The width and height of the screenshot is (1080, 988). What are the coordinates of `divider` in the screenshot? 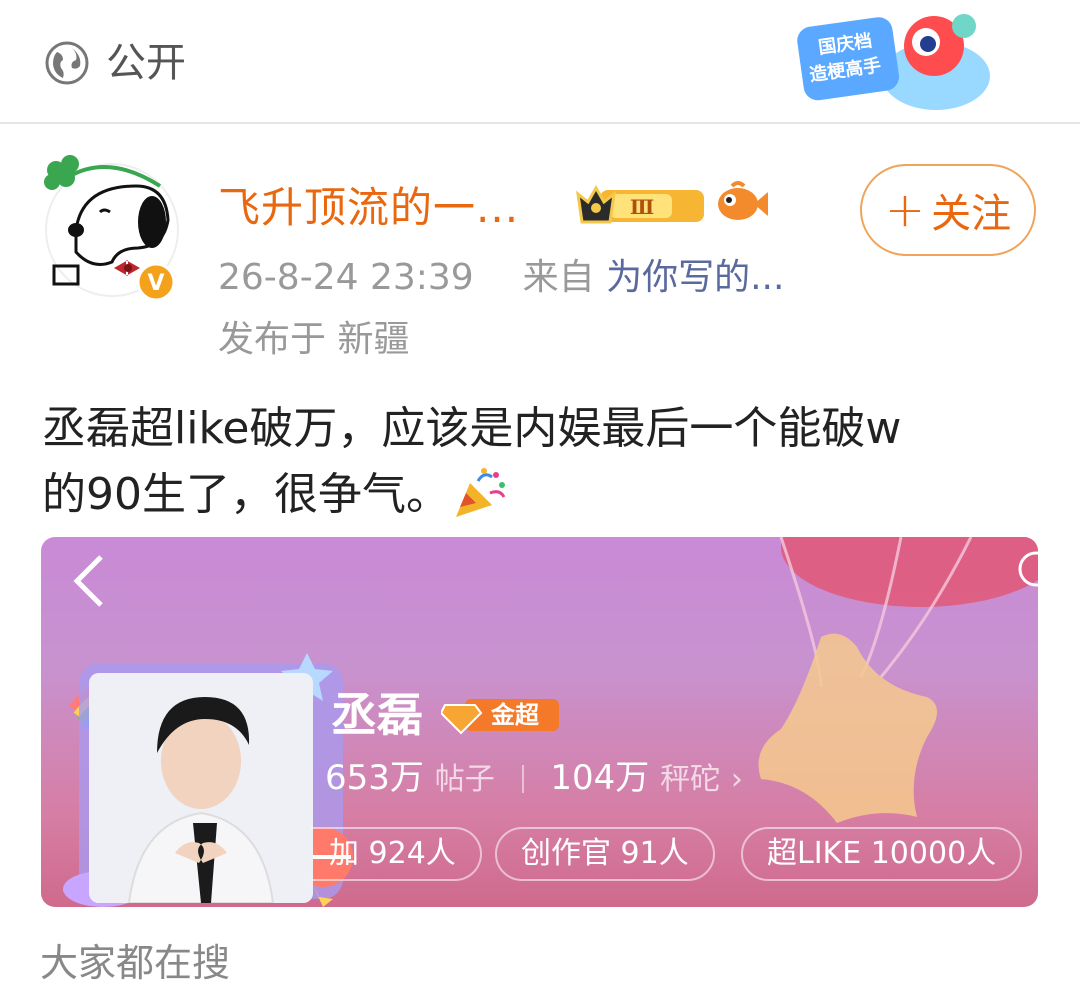 It's located at (522, 779).